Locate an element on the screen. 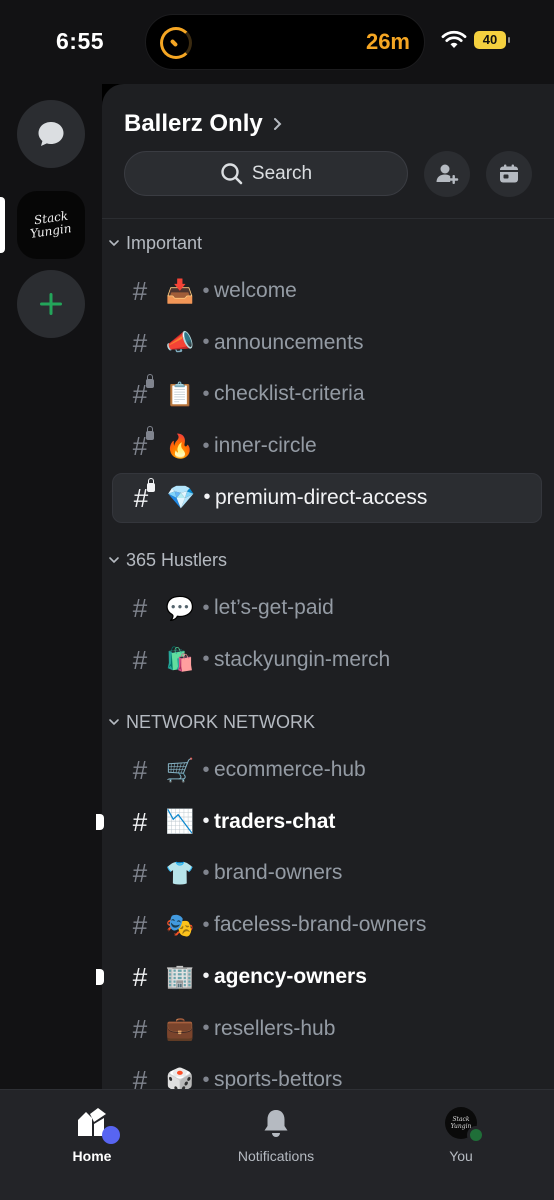  tab-notifications: Notifications is located at coordinates (276, 1134).